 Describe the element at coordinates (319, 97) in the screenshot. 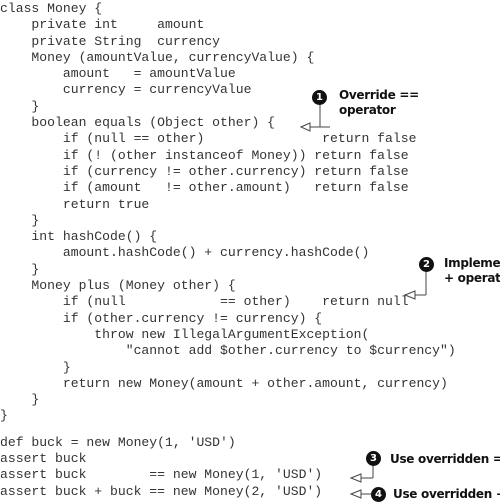

I see `callout-number-badge: 1` at that location.